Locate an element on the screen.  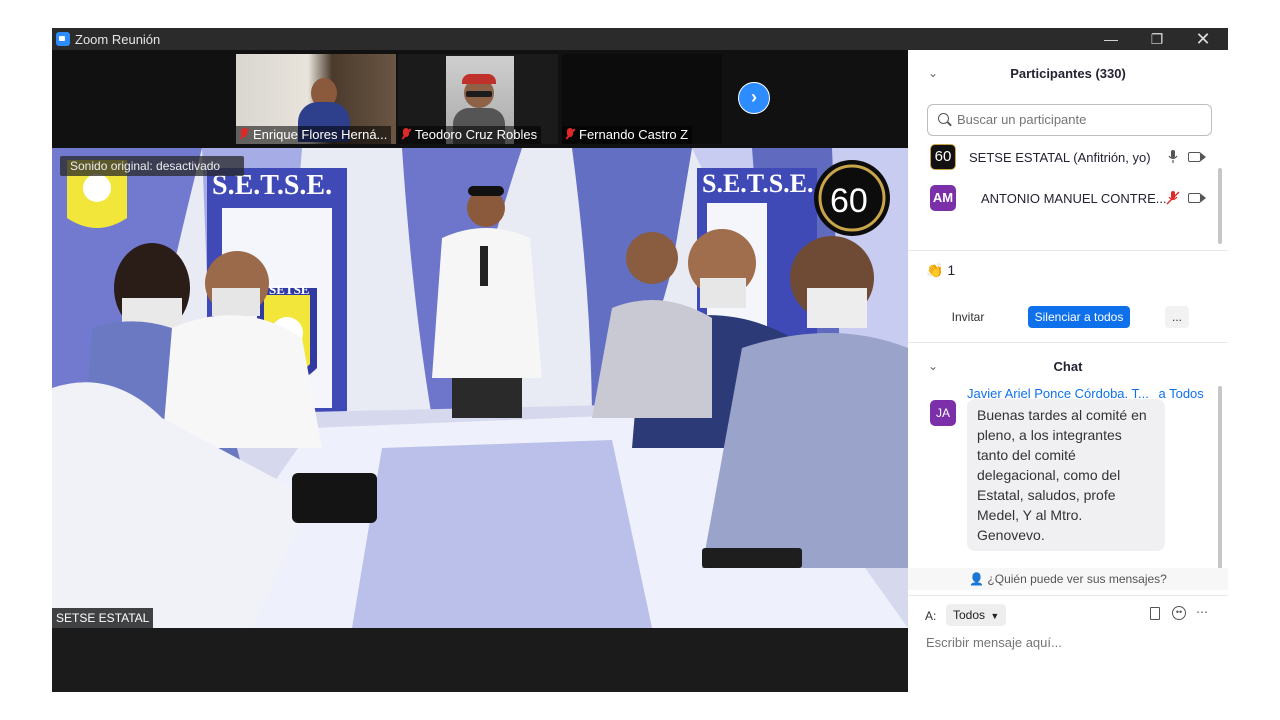
participant-video-tile: Teodoro Cruz Robles is located at coordinates (478, 99).